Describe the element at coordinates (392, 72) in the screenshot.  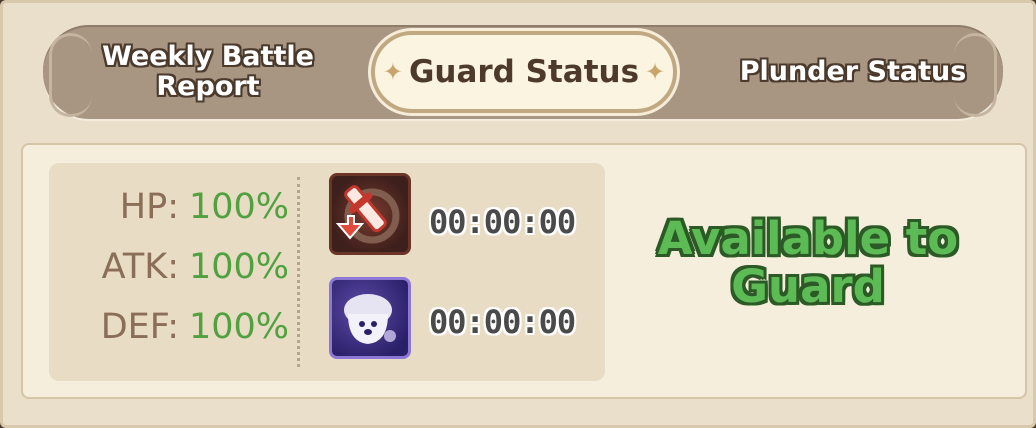
I see `sparkle-left-icon: ✦` at that location.